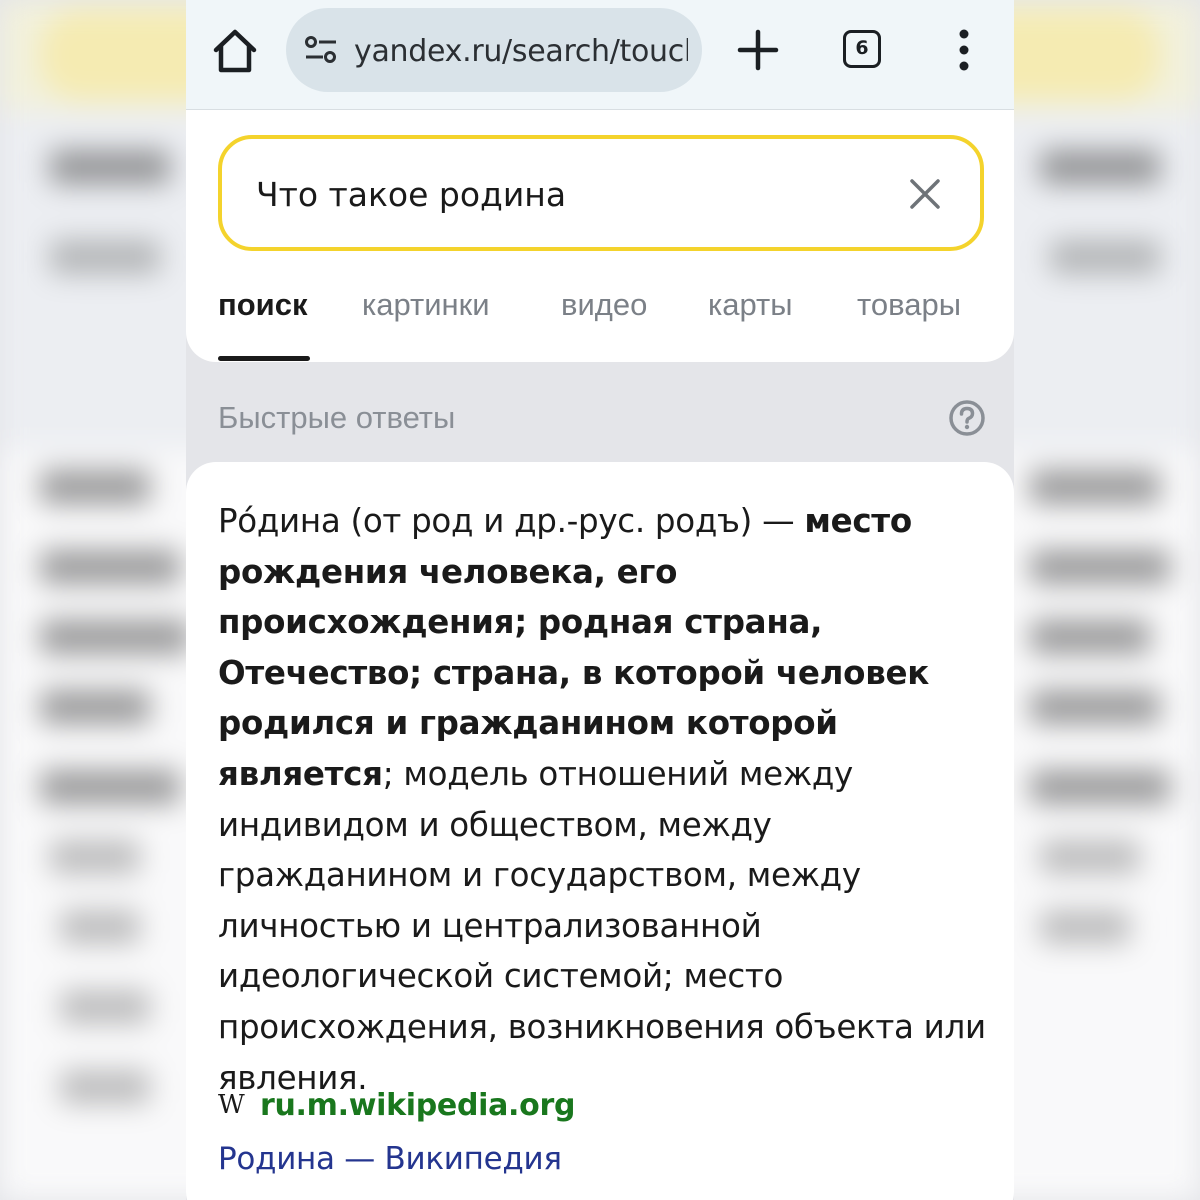 This screenshot has width=1200, height=1200. I want to click on new-tab-button, so click(758, 50).